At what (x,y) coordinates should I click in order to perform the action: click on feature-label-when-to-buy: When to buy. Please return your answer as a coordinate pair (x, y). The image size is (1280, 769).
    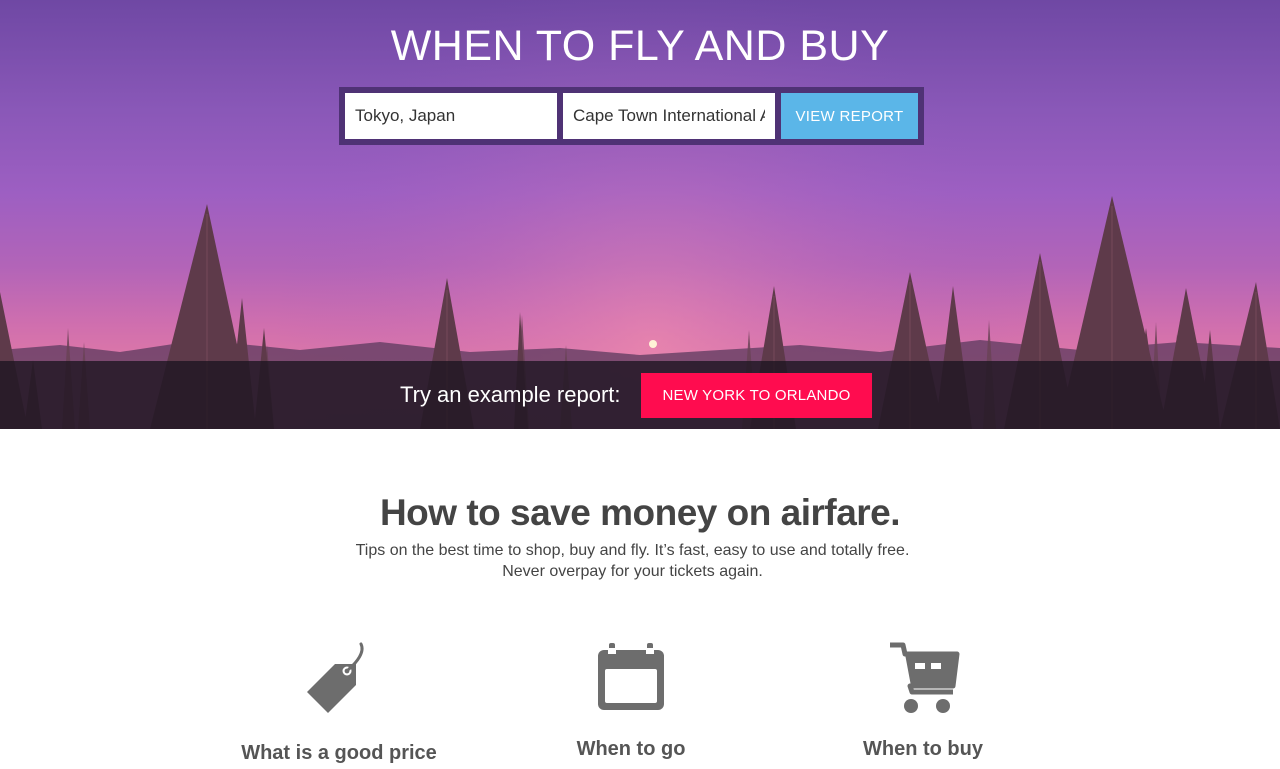
    Looking at the image, I should click on (923, 749).